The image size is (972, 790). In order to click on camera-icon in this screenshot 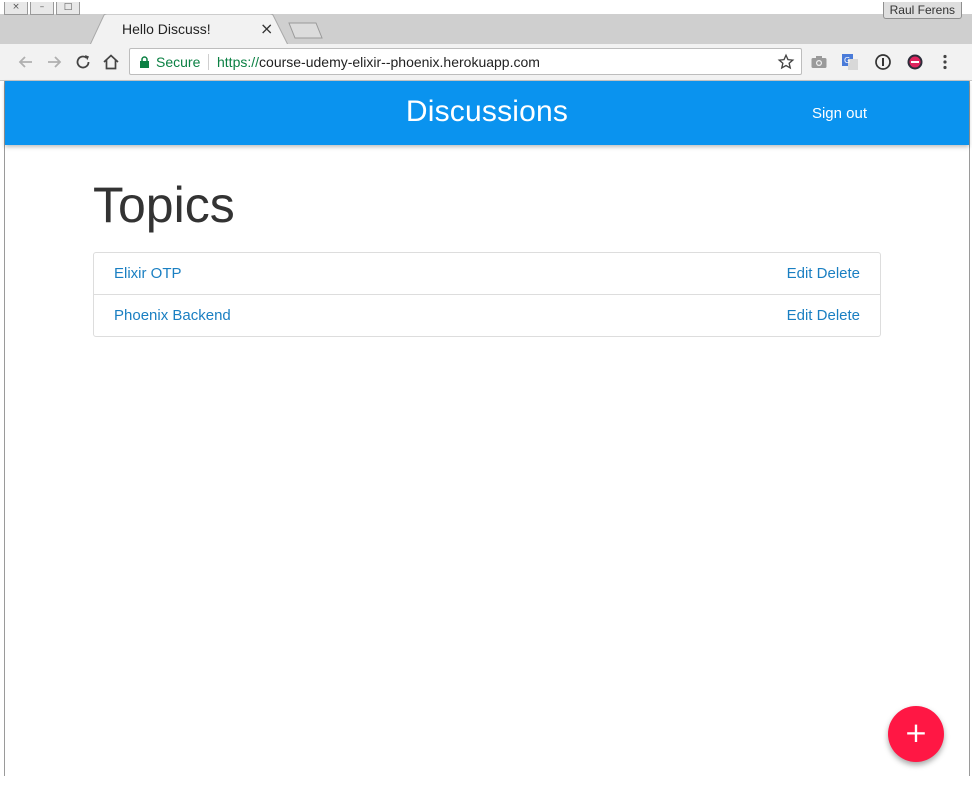, I will do `click(819, 62)`.